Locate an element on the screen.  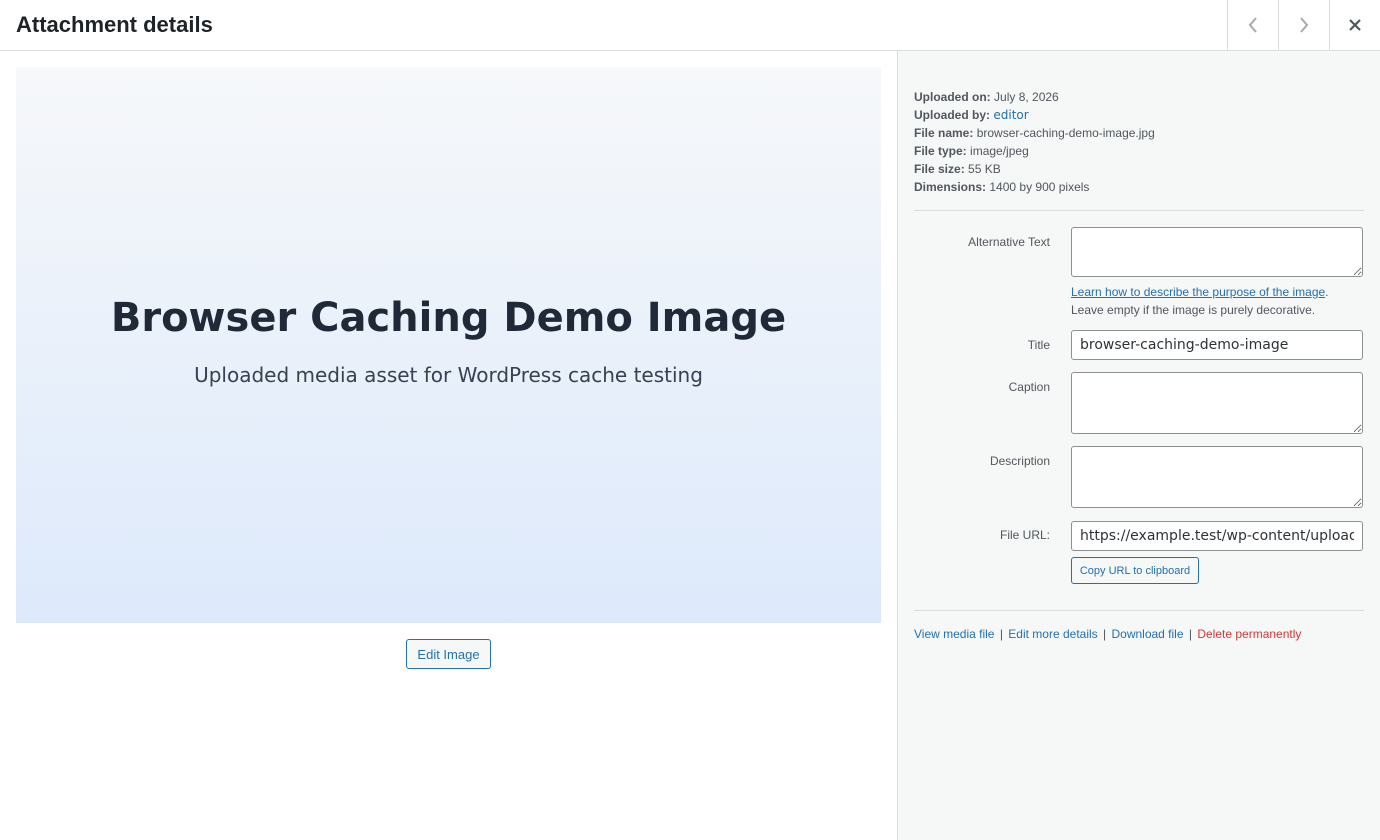
copy-url-button: Copy URL to clipboard is located at coordinates (1135, 570).